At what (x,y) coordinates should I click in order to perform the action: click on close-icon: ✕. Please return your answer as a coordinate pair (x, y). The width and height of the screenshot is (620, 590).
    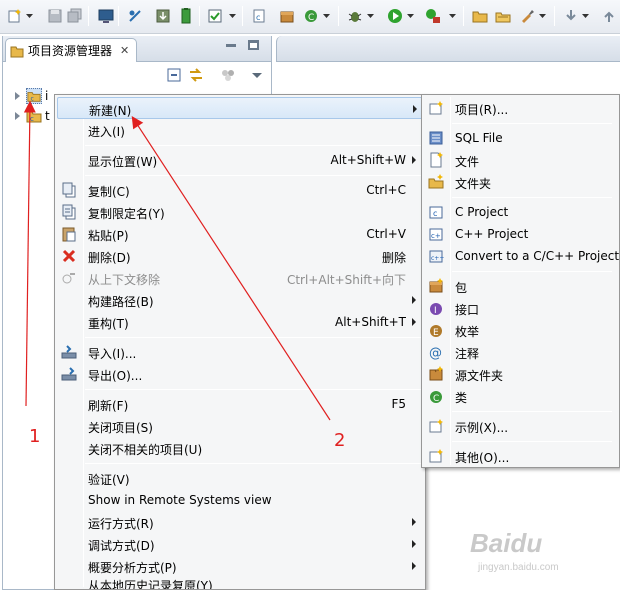
    Looking at the image, I should click on (124, 50).